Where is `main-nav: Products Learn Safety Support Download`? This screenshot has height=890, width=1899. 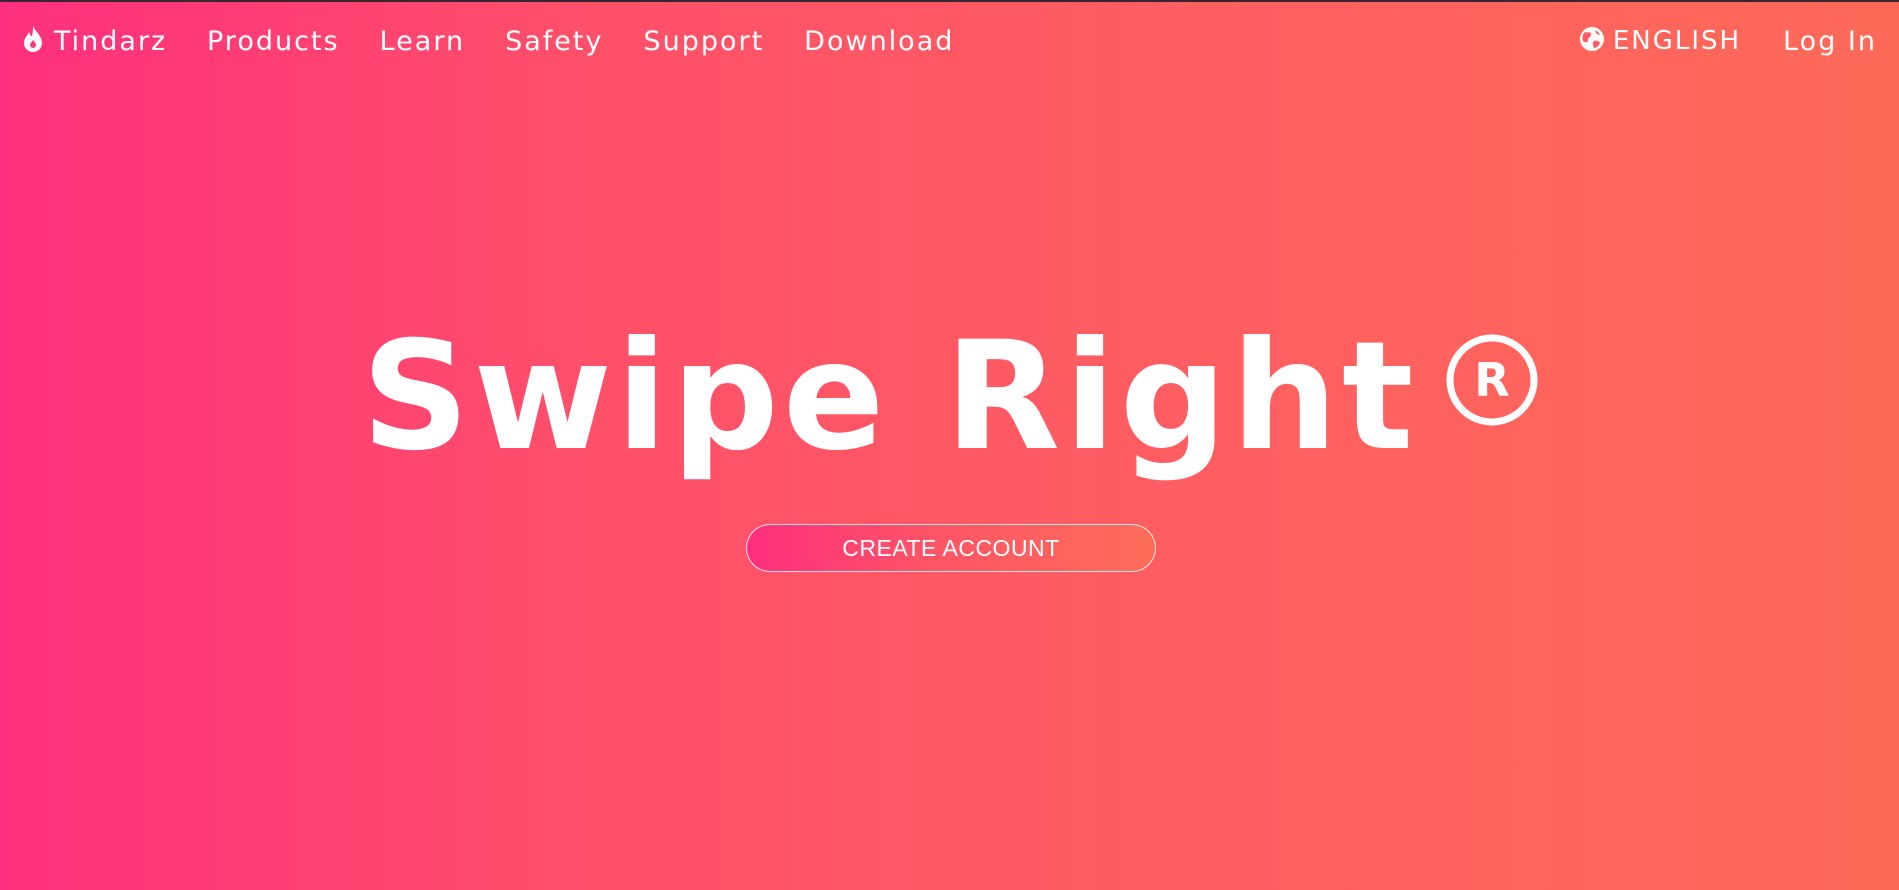 main-nav: Products Learn Safety Support Download is located at coordinates (580, 41).